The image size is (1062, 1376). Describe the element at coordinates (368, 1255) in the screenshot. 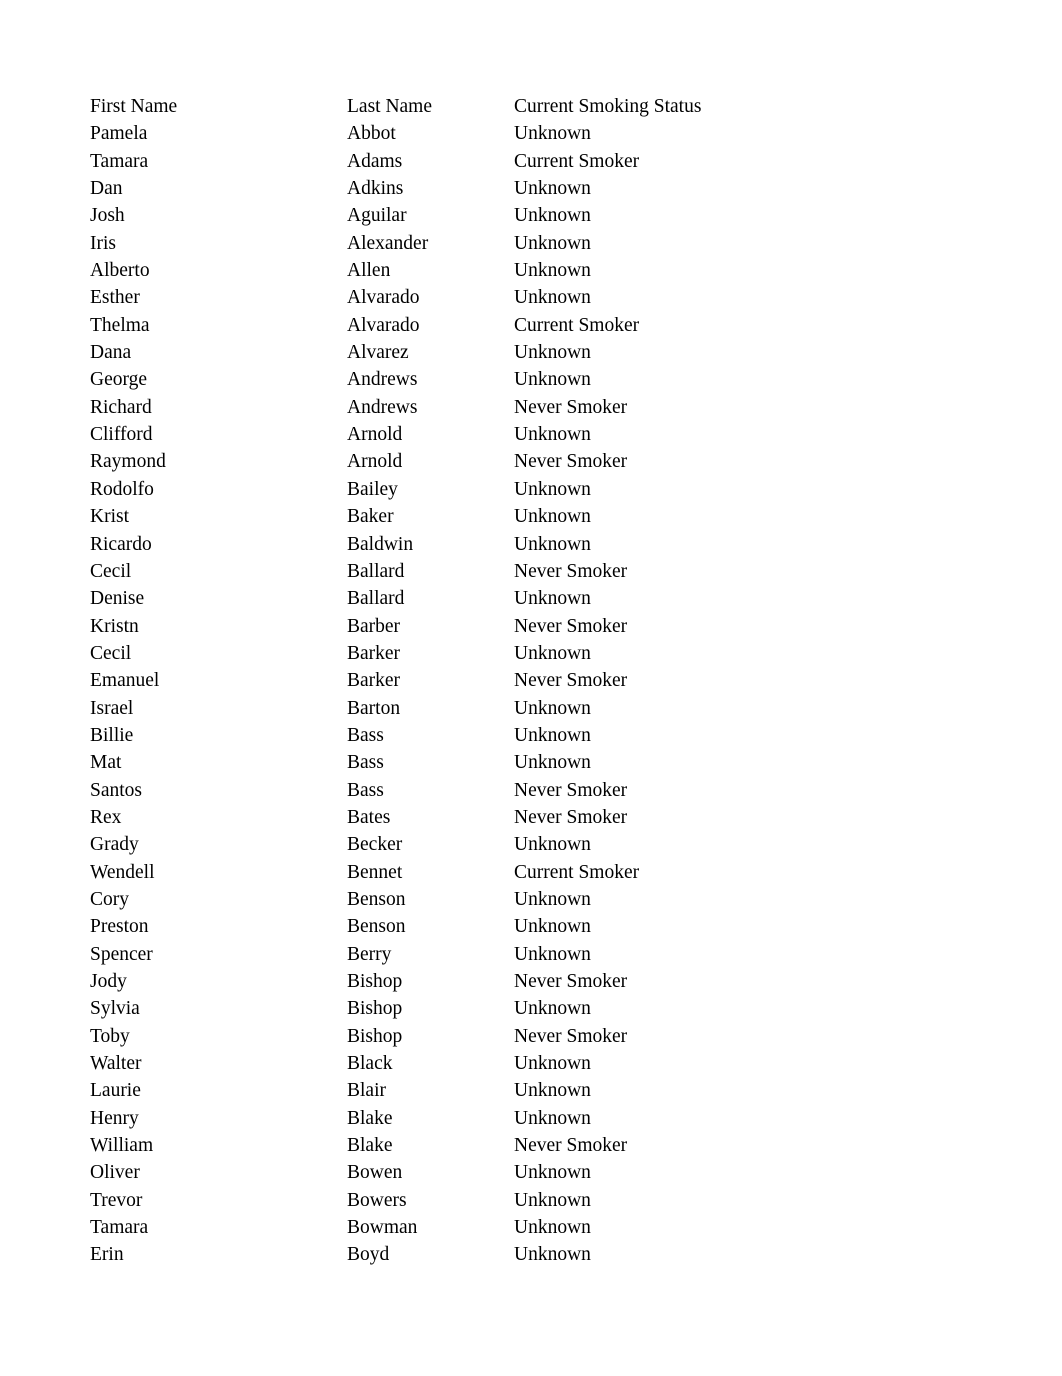

I see `cell-last-name: Boyd` at that location.